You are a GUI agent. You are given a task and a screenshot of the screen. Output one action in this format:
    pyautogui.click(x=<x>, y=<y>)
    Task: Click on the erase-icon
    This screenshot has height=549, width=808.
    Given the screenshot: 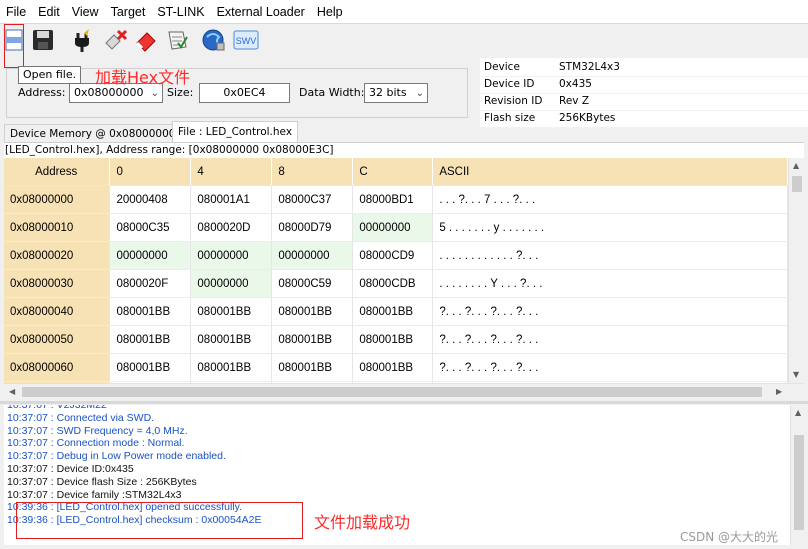 What is the action you would take?
    pyautogui.click(x=146, y=40)
    